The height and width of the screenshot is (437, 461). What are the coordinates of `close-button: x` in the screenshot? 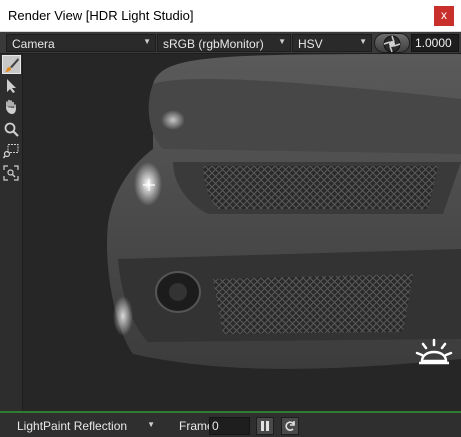 It's located at (444, 16).